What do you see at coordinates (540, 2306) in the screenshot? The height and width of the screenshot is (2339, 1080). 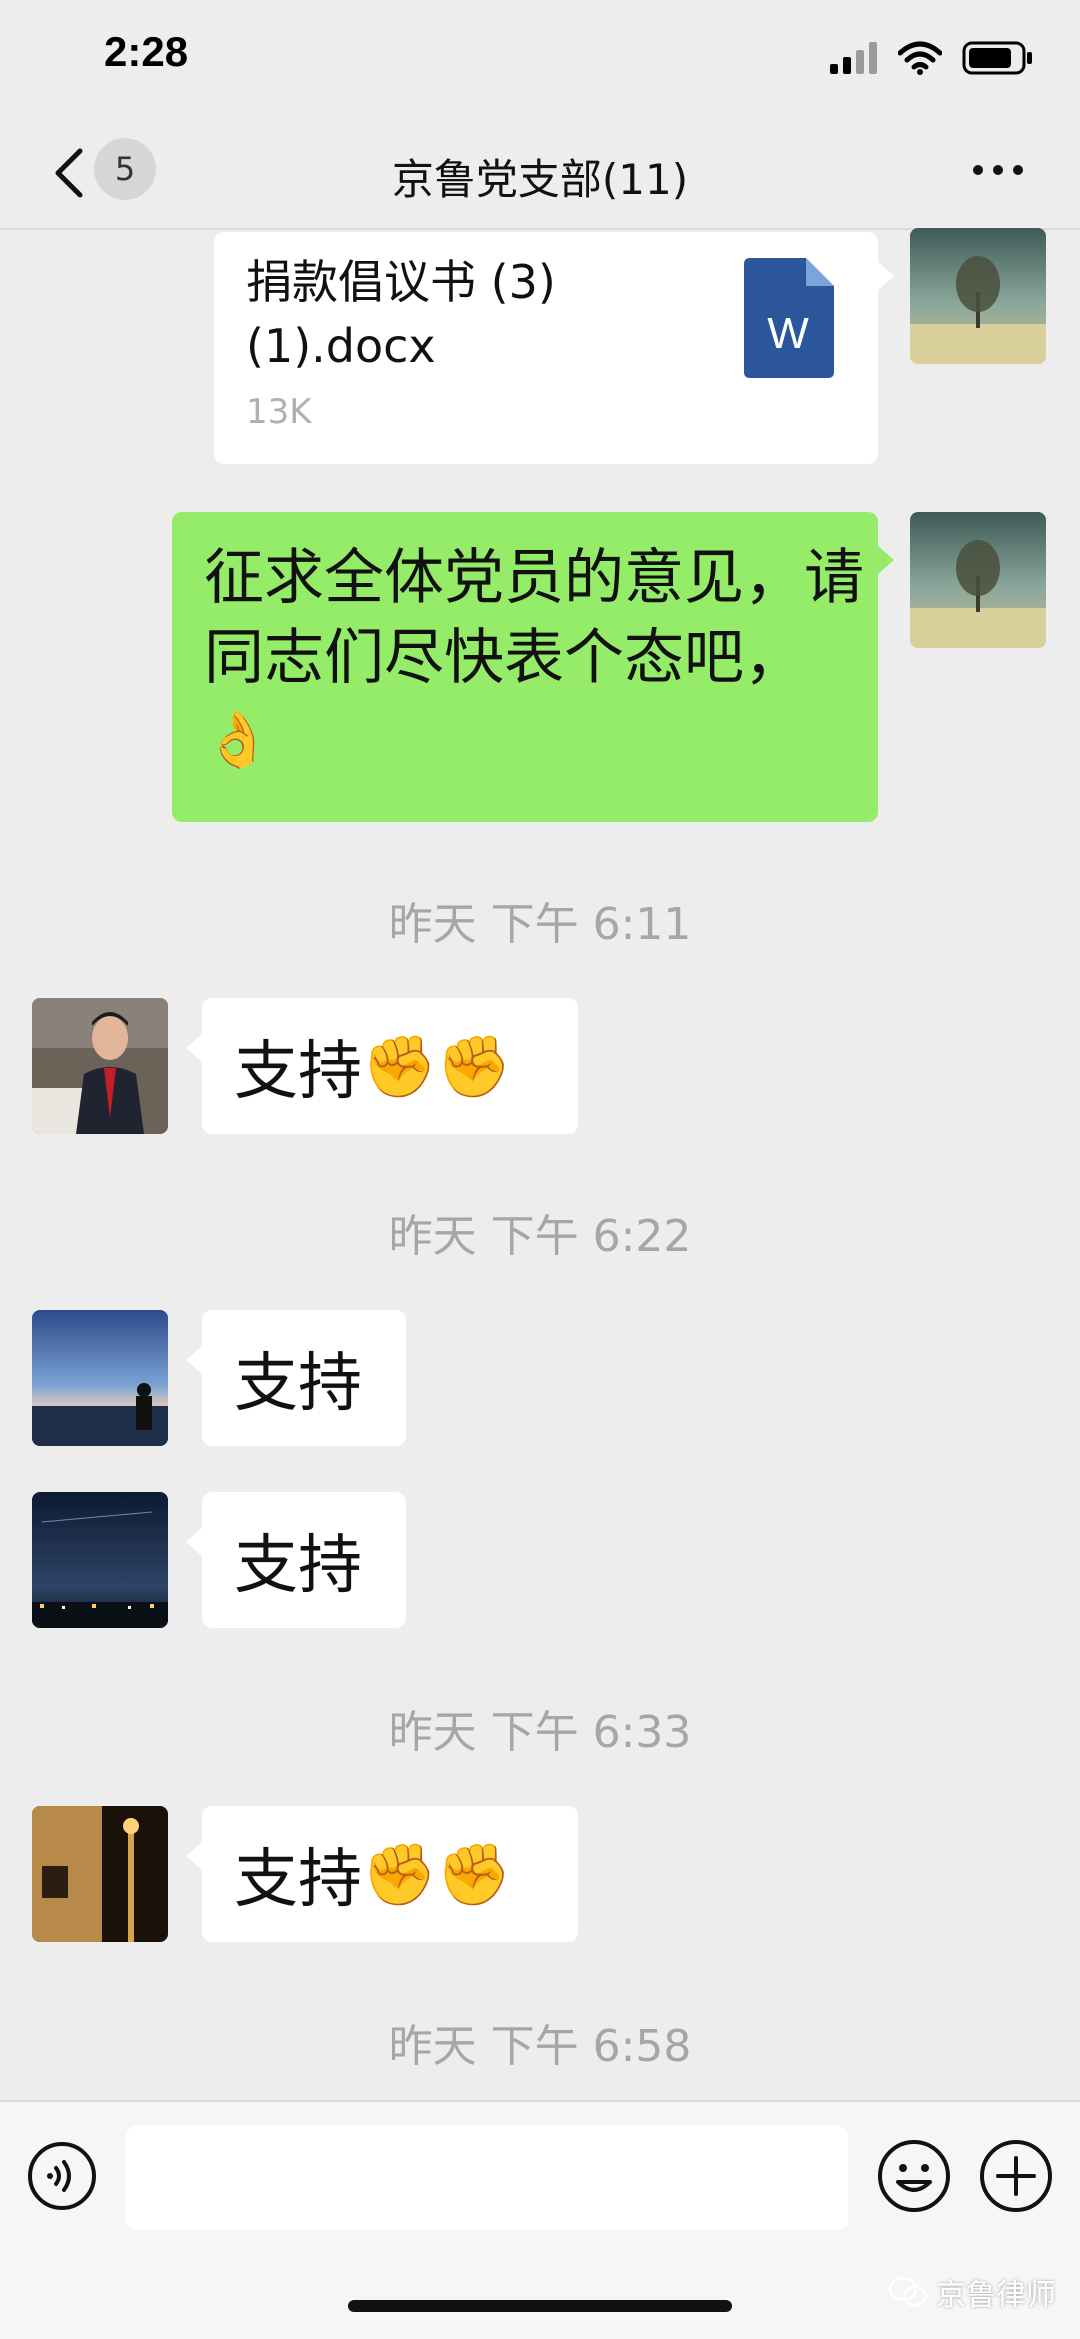 I see `home-indicator` at bounding box center [540, 2306].